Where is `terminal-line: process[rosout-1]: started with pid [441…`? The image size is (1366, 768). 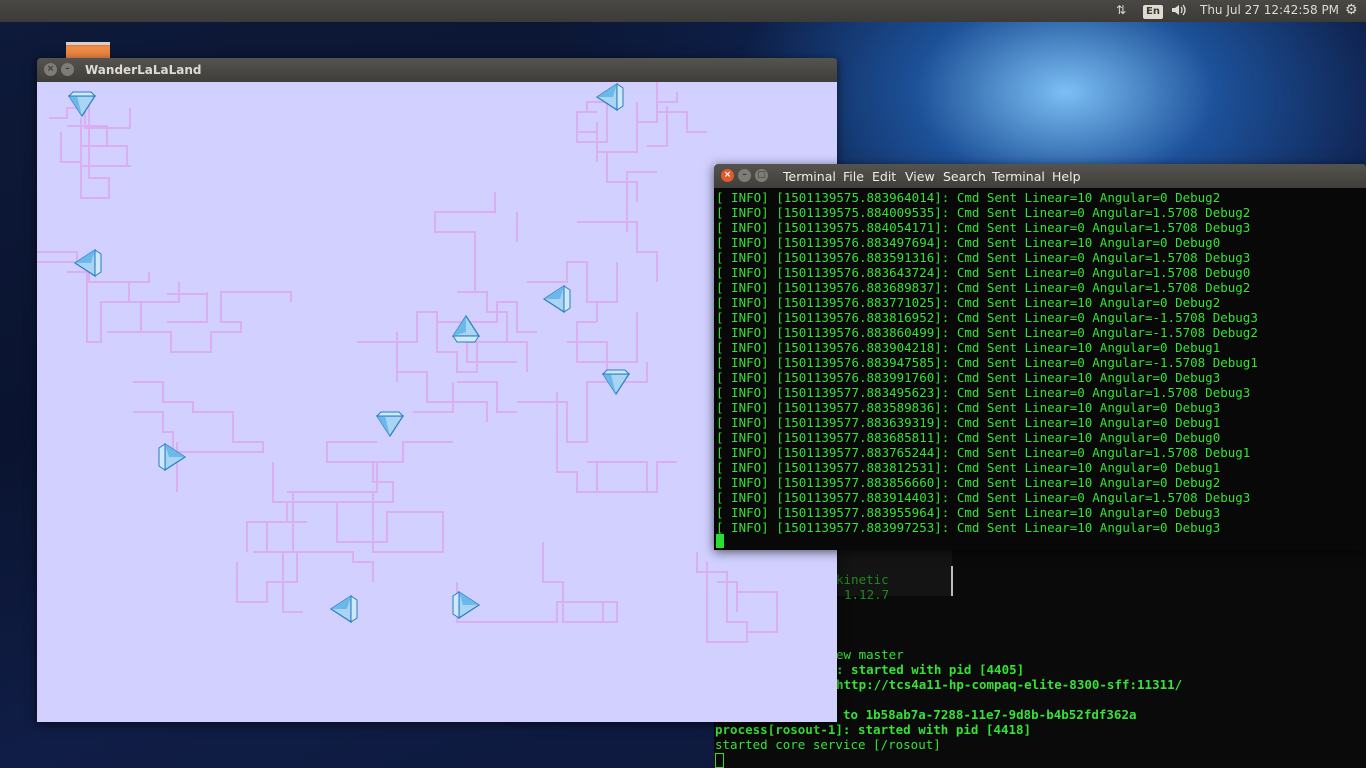
terminal-line: process[rosout-1]: started with pid [441… is located at coordinates (873, 729).